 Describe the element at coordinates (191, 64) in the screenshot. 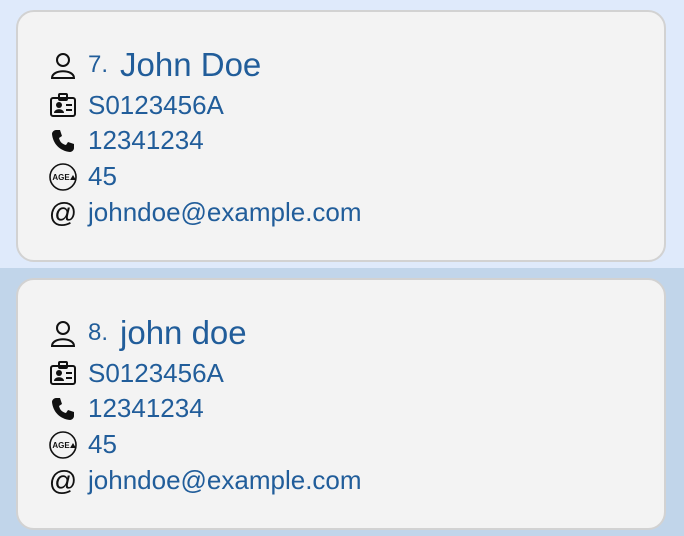

I see `person-name: John Doe` at that location.